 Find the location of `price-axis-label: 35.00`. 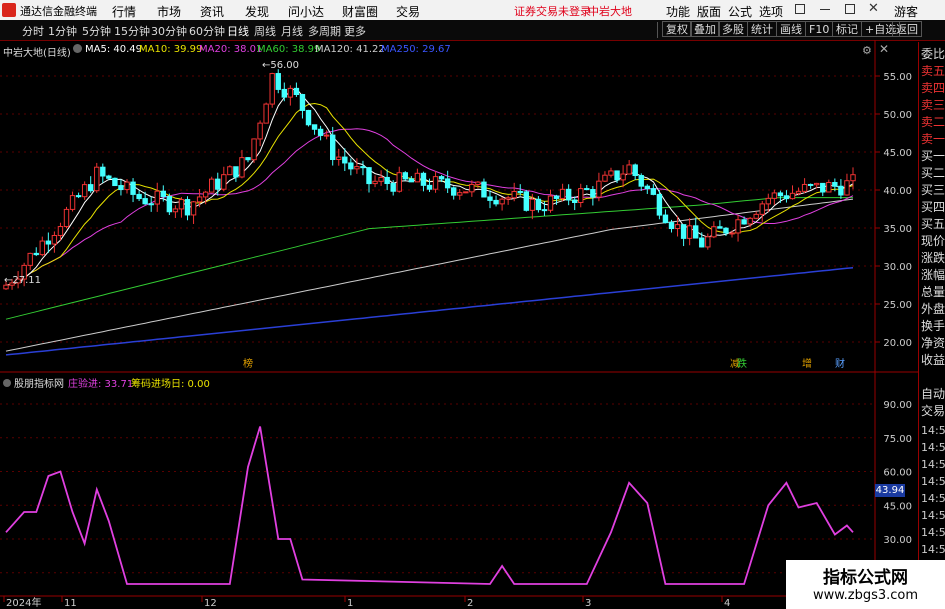

price-axis-label: 35.00 is located at coordinates (897, 229).